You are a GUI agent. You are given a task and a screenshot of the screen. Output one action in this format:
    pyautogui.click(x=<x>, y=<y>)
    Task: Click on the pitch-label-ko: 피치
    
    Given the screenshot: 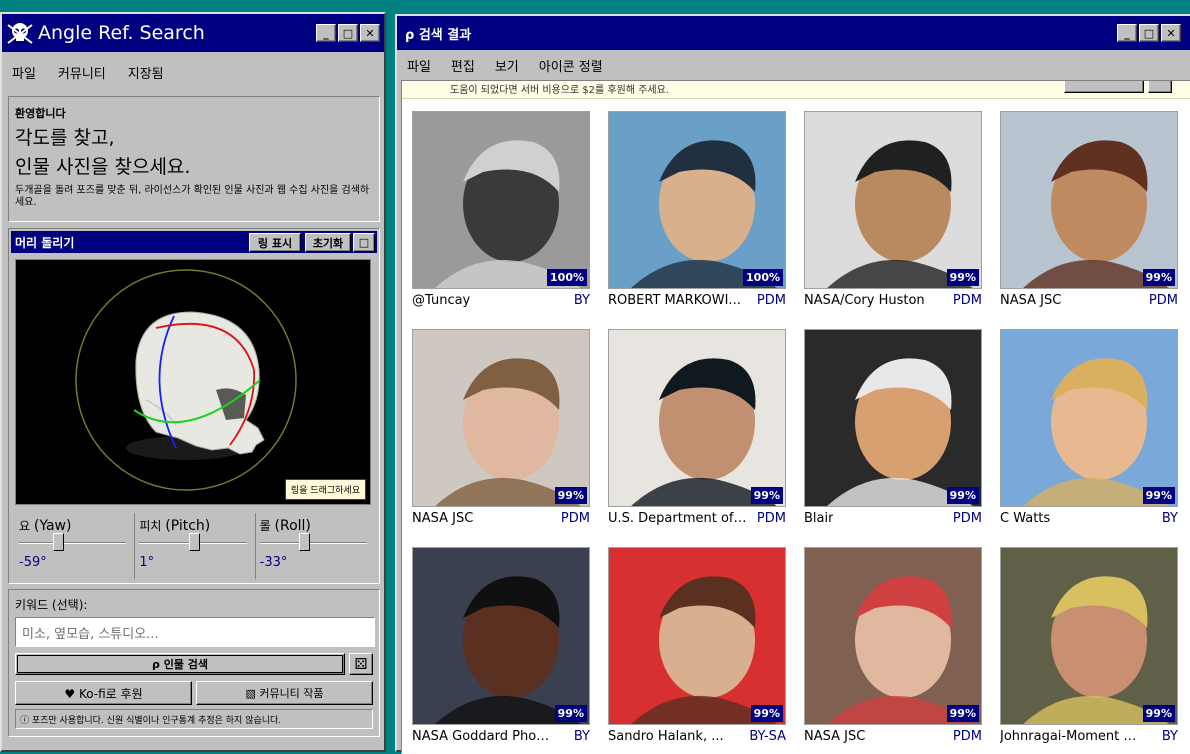 What is the action you would take?
    pyautogui.click(x=150, y=526)
    